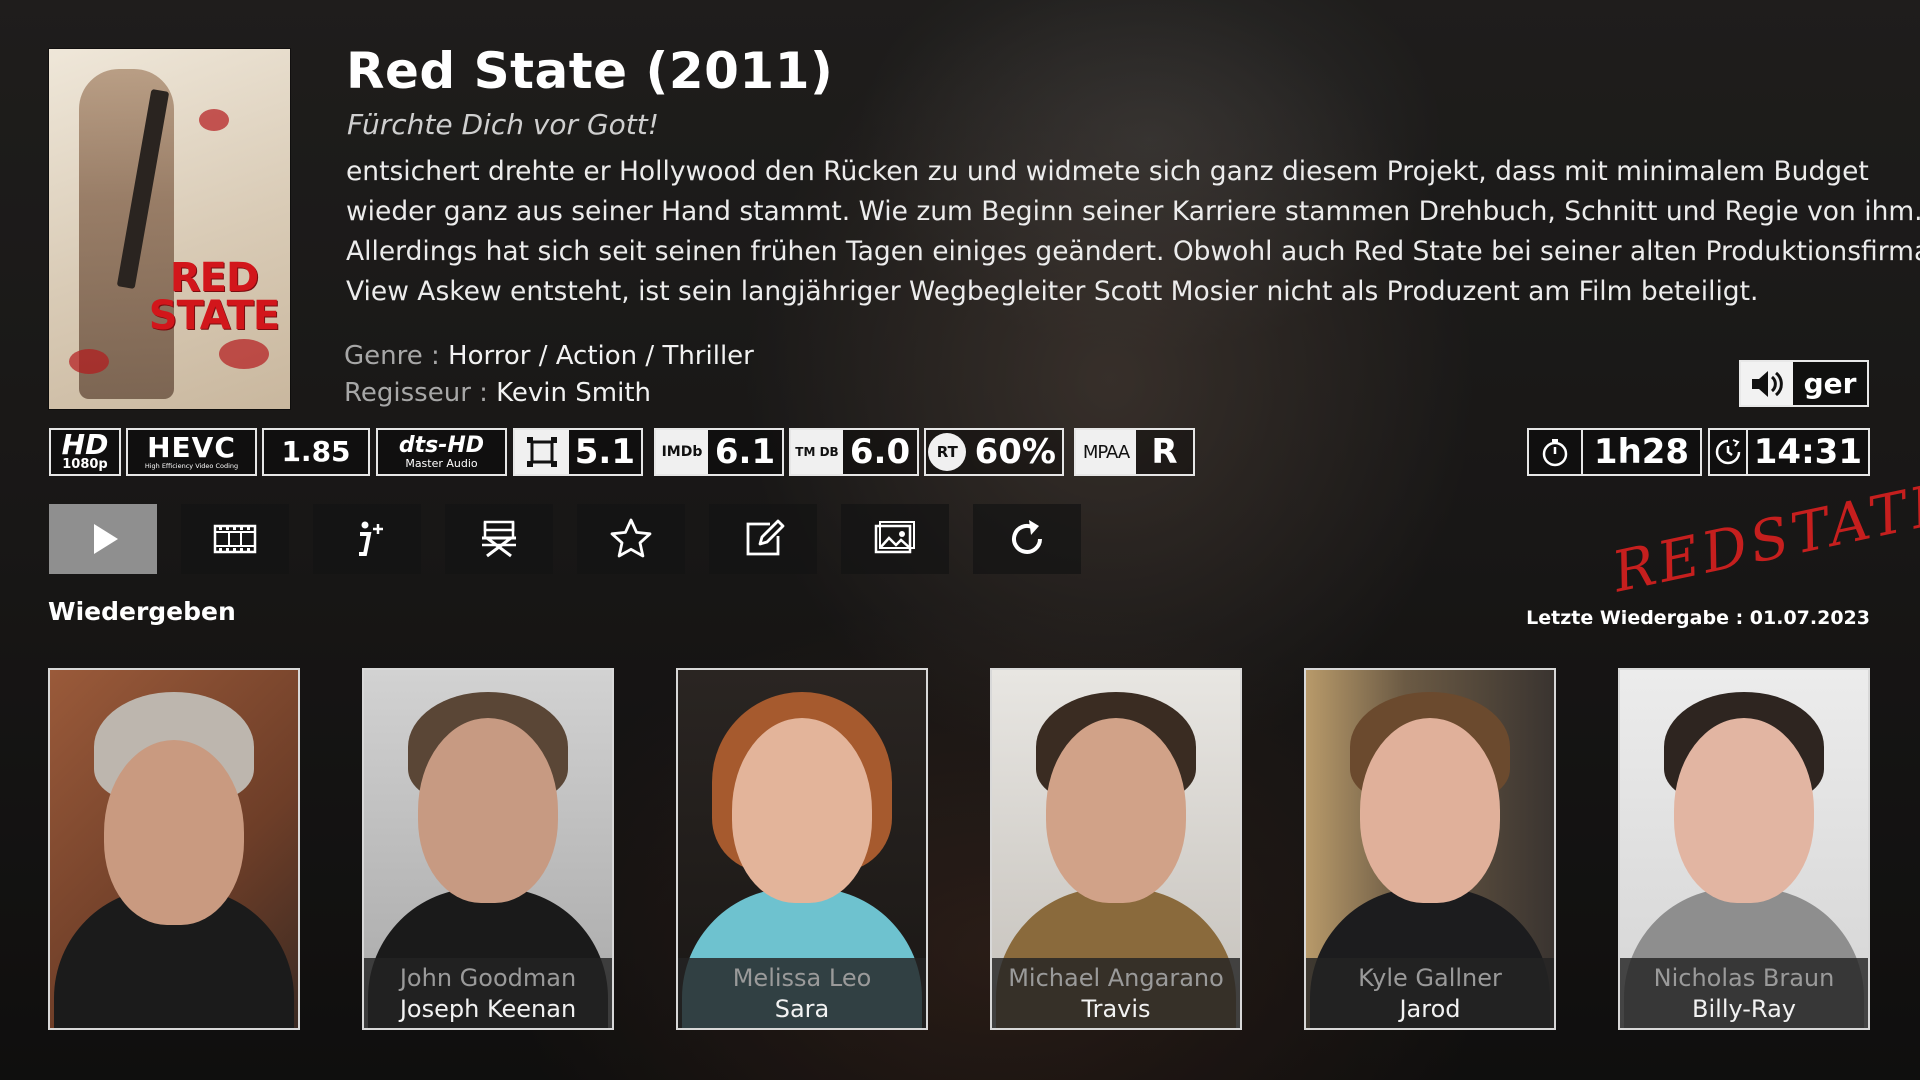  Describe the element at coordinates (169, 229) in the screenshot. I see `movie-poster: RED STATE` at that location.